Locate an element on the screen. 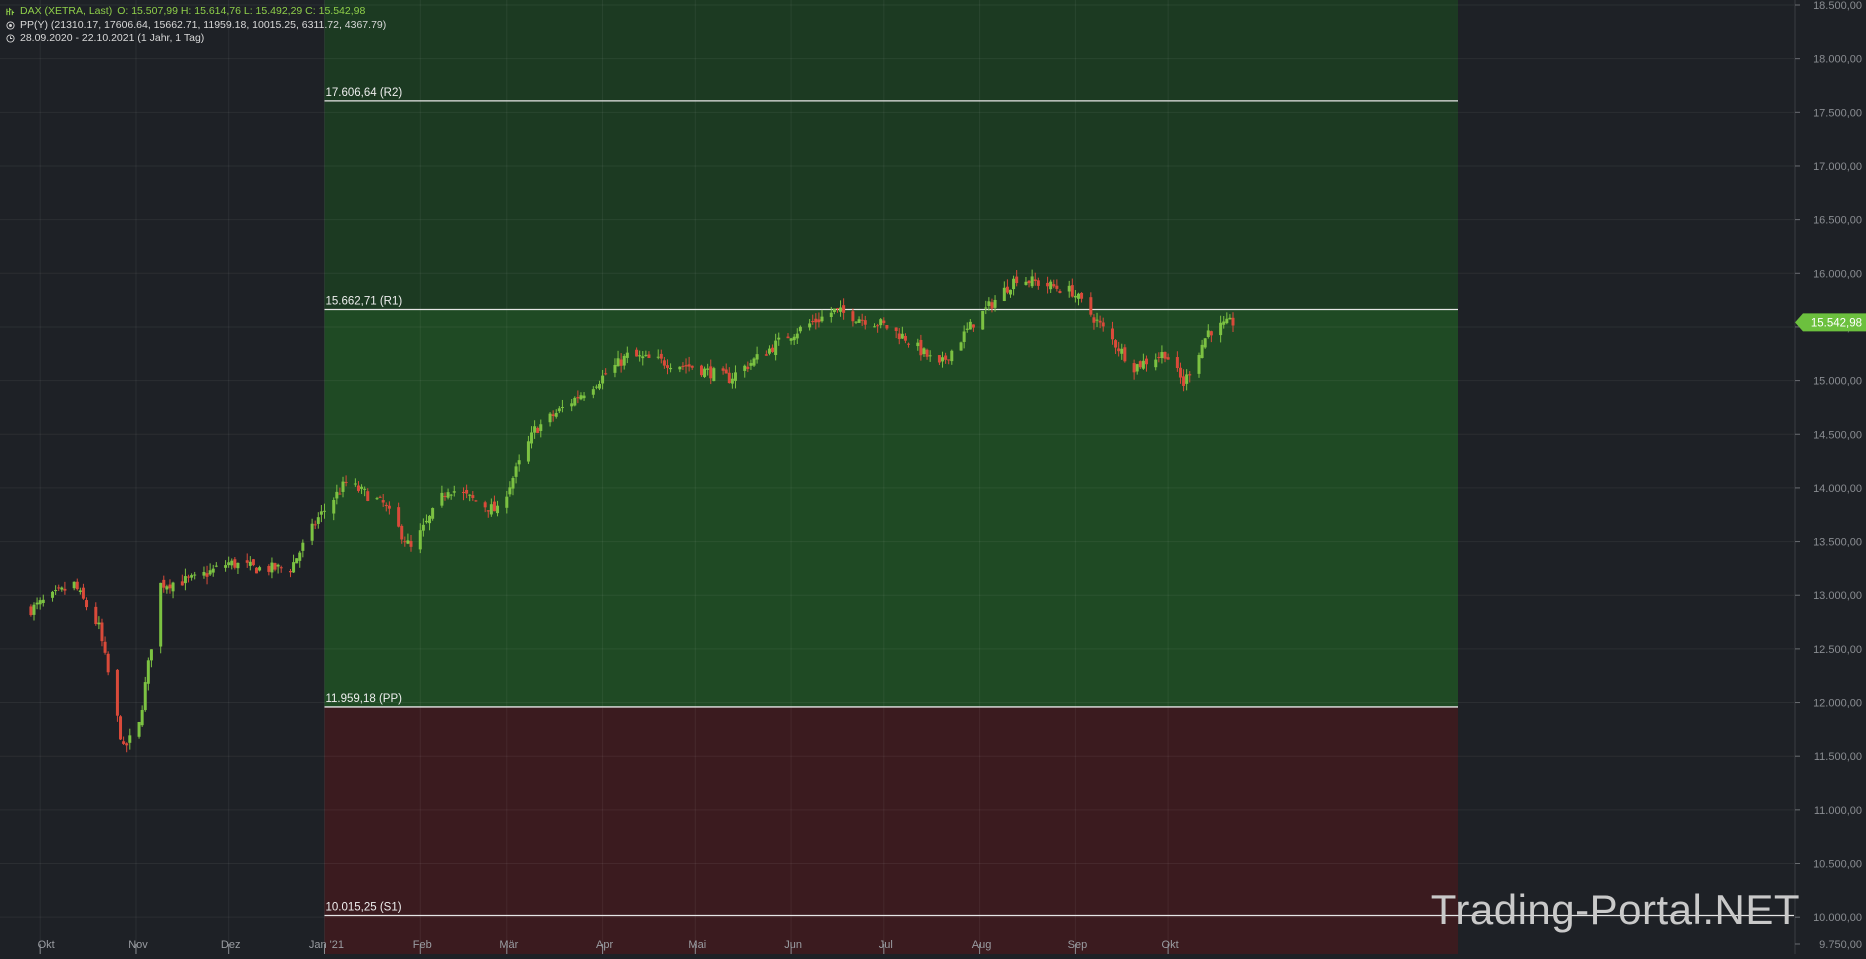 This screenshot has width=1866, height=959. x-tick-label: Apr is located at coordinates (604, 945).